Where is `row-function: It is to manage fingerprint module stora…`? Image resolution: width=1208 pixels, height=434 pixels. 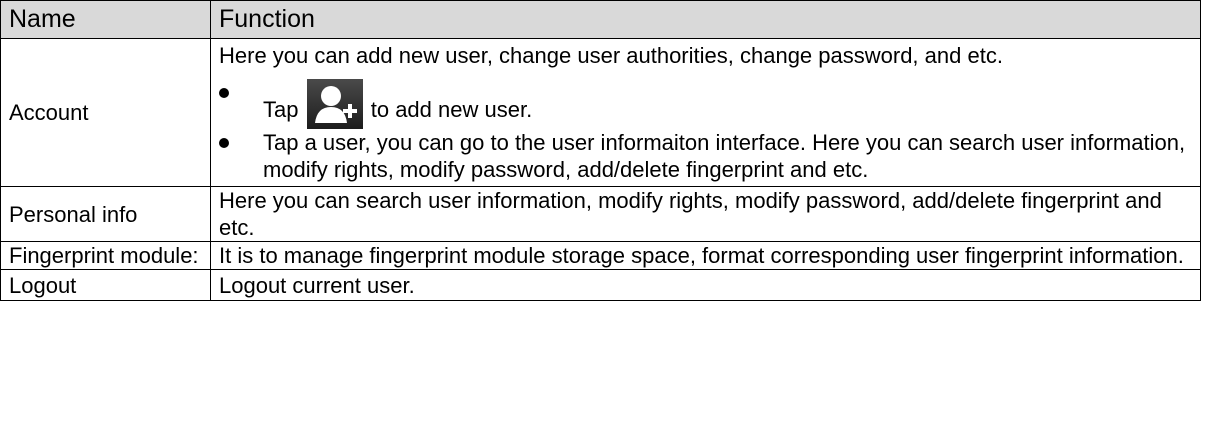 row-function: It is to manage fingerprint module stora… is located at coordinates (705, 255).